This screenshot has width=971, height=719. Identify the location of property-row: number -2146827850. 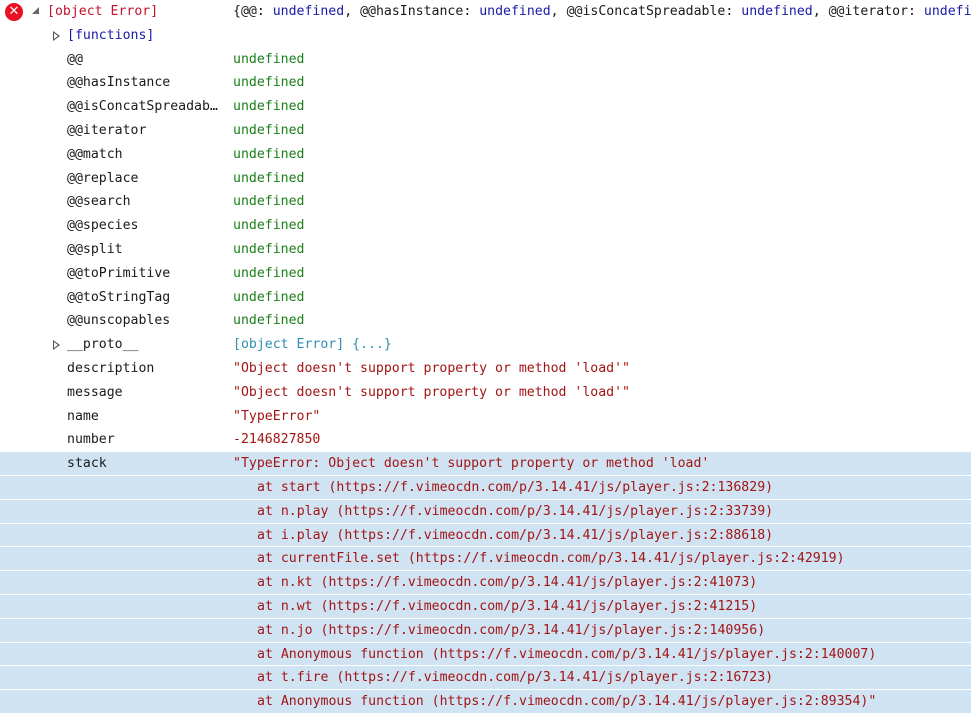
(485, 440).